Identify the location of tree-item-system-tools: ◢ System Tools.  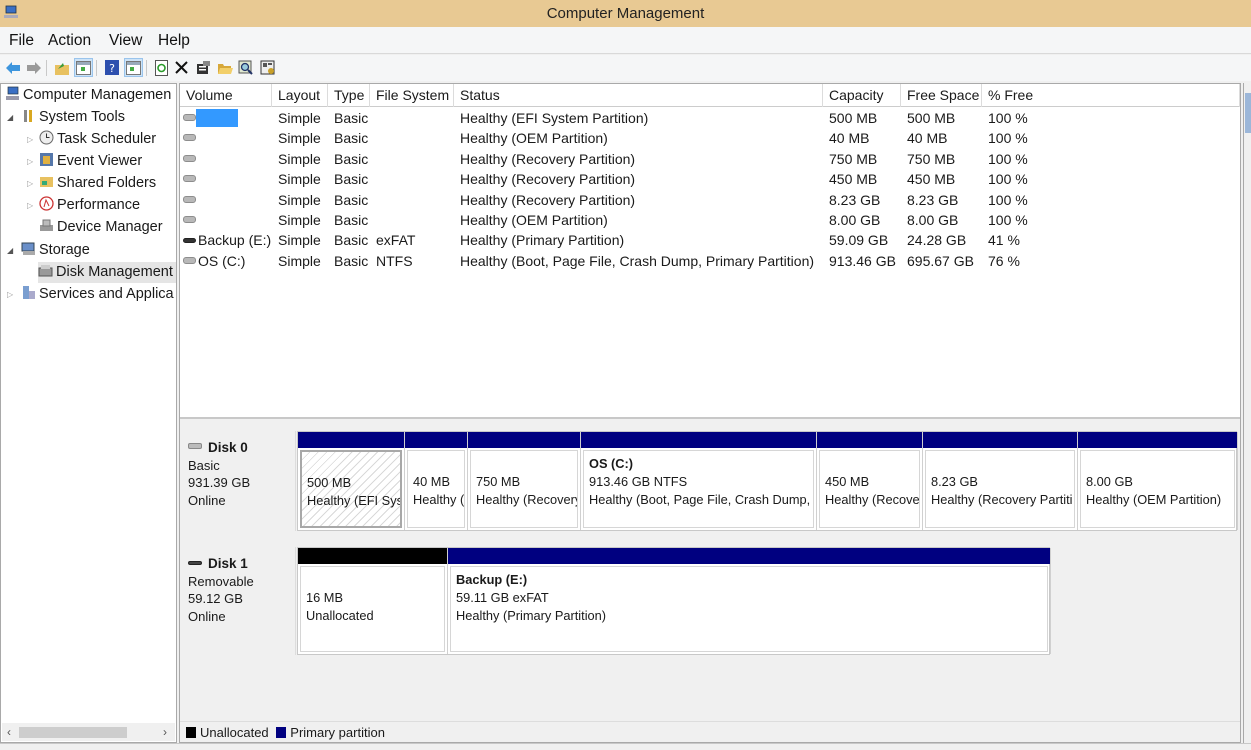
(66, 117).